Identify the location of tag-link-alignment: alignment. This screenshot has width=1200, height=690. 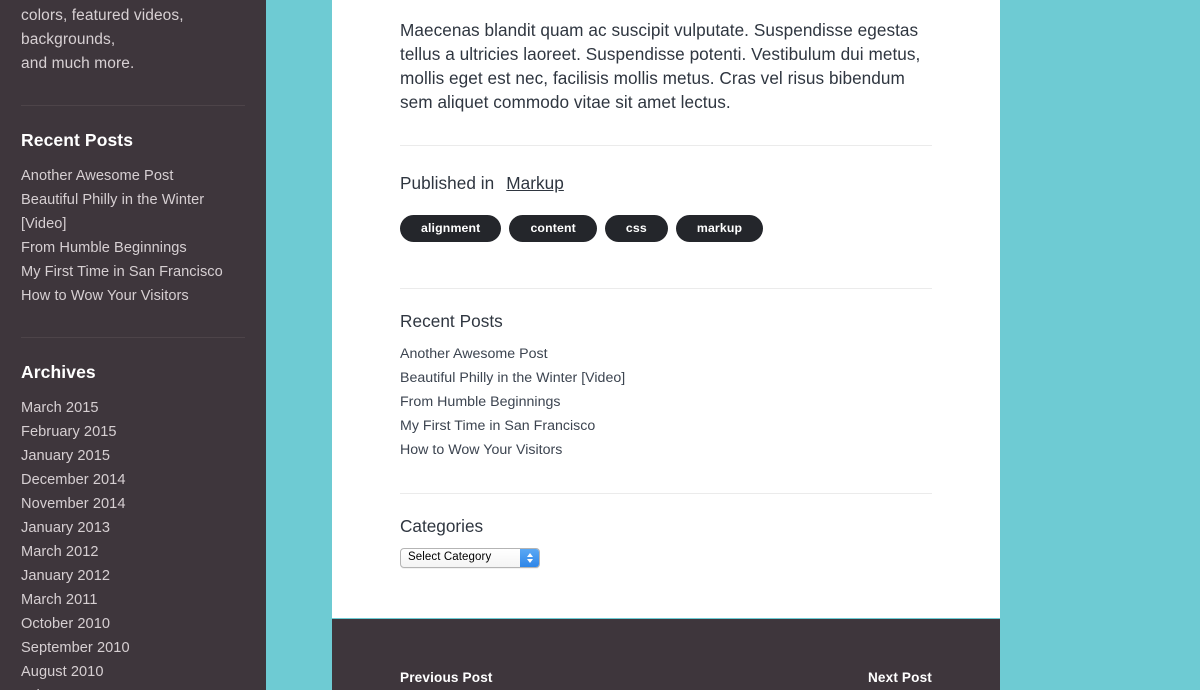
(451, 228).